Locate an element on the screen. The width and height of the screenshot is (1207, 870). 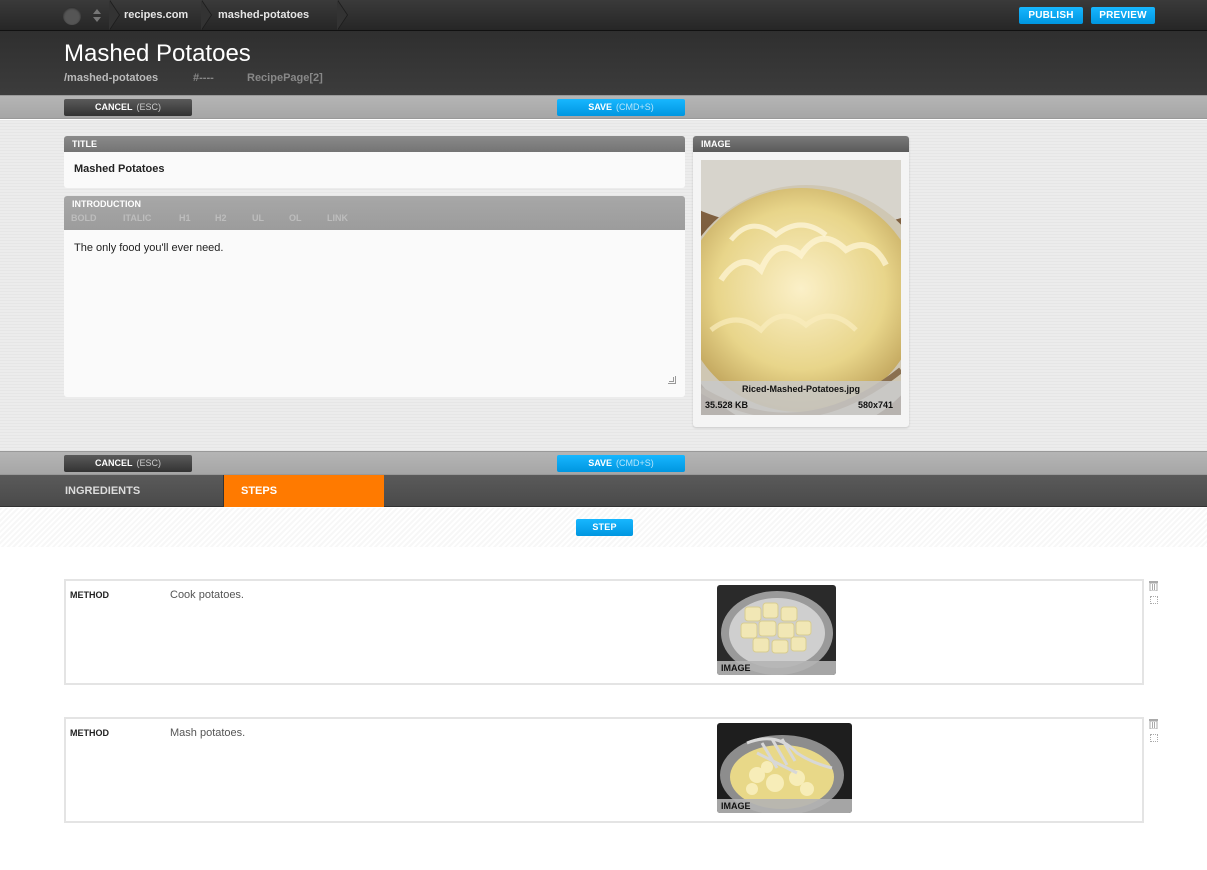
introduction-textarea: The only food you'll ever need. is located at coordinates (374, 248).